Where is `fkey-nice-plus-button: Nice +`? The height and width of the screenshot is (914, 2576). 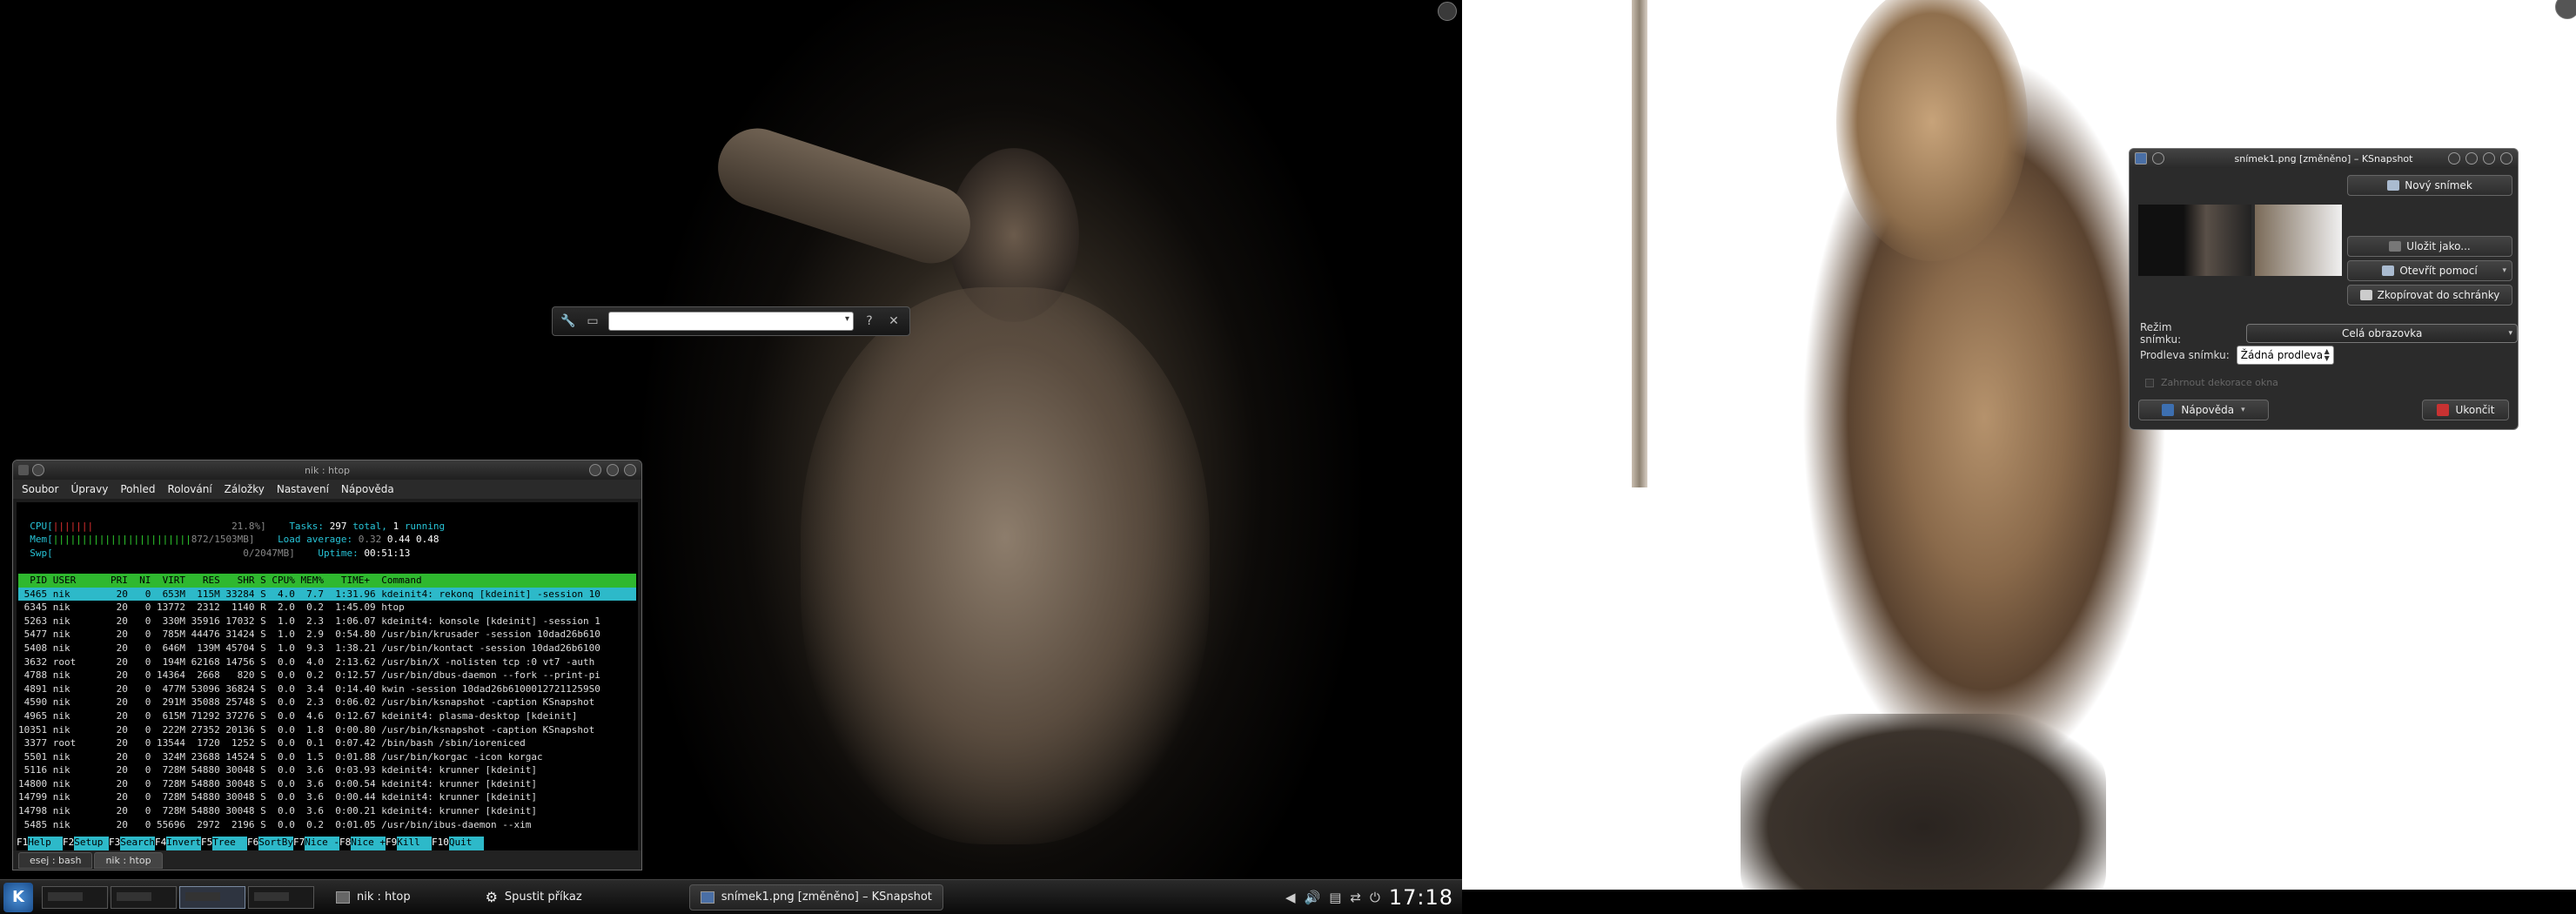
fkey-nice-plus-button: Nice + is located at coordinates (368, 843).